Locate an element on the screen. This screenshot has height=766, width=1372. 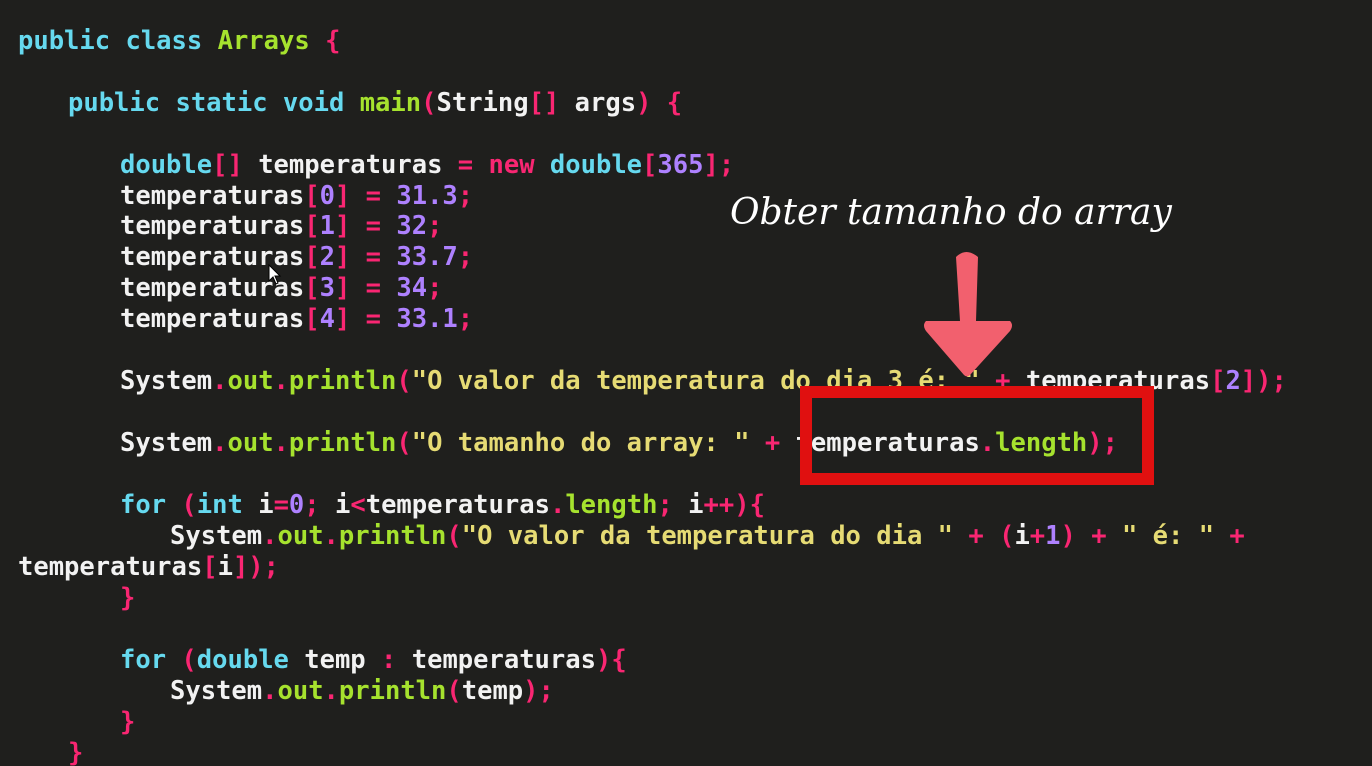
code-line: public static void main(String[] args) { is located at coordinates (375, 103).